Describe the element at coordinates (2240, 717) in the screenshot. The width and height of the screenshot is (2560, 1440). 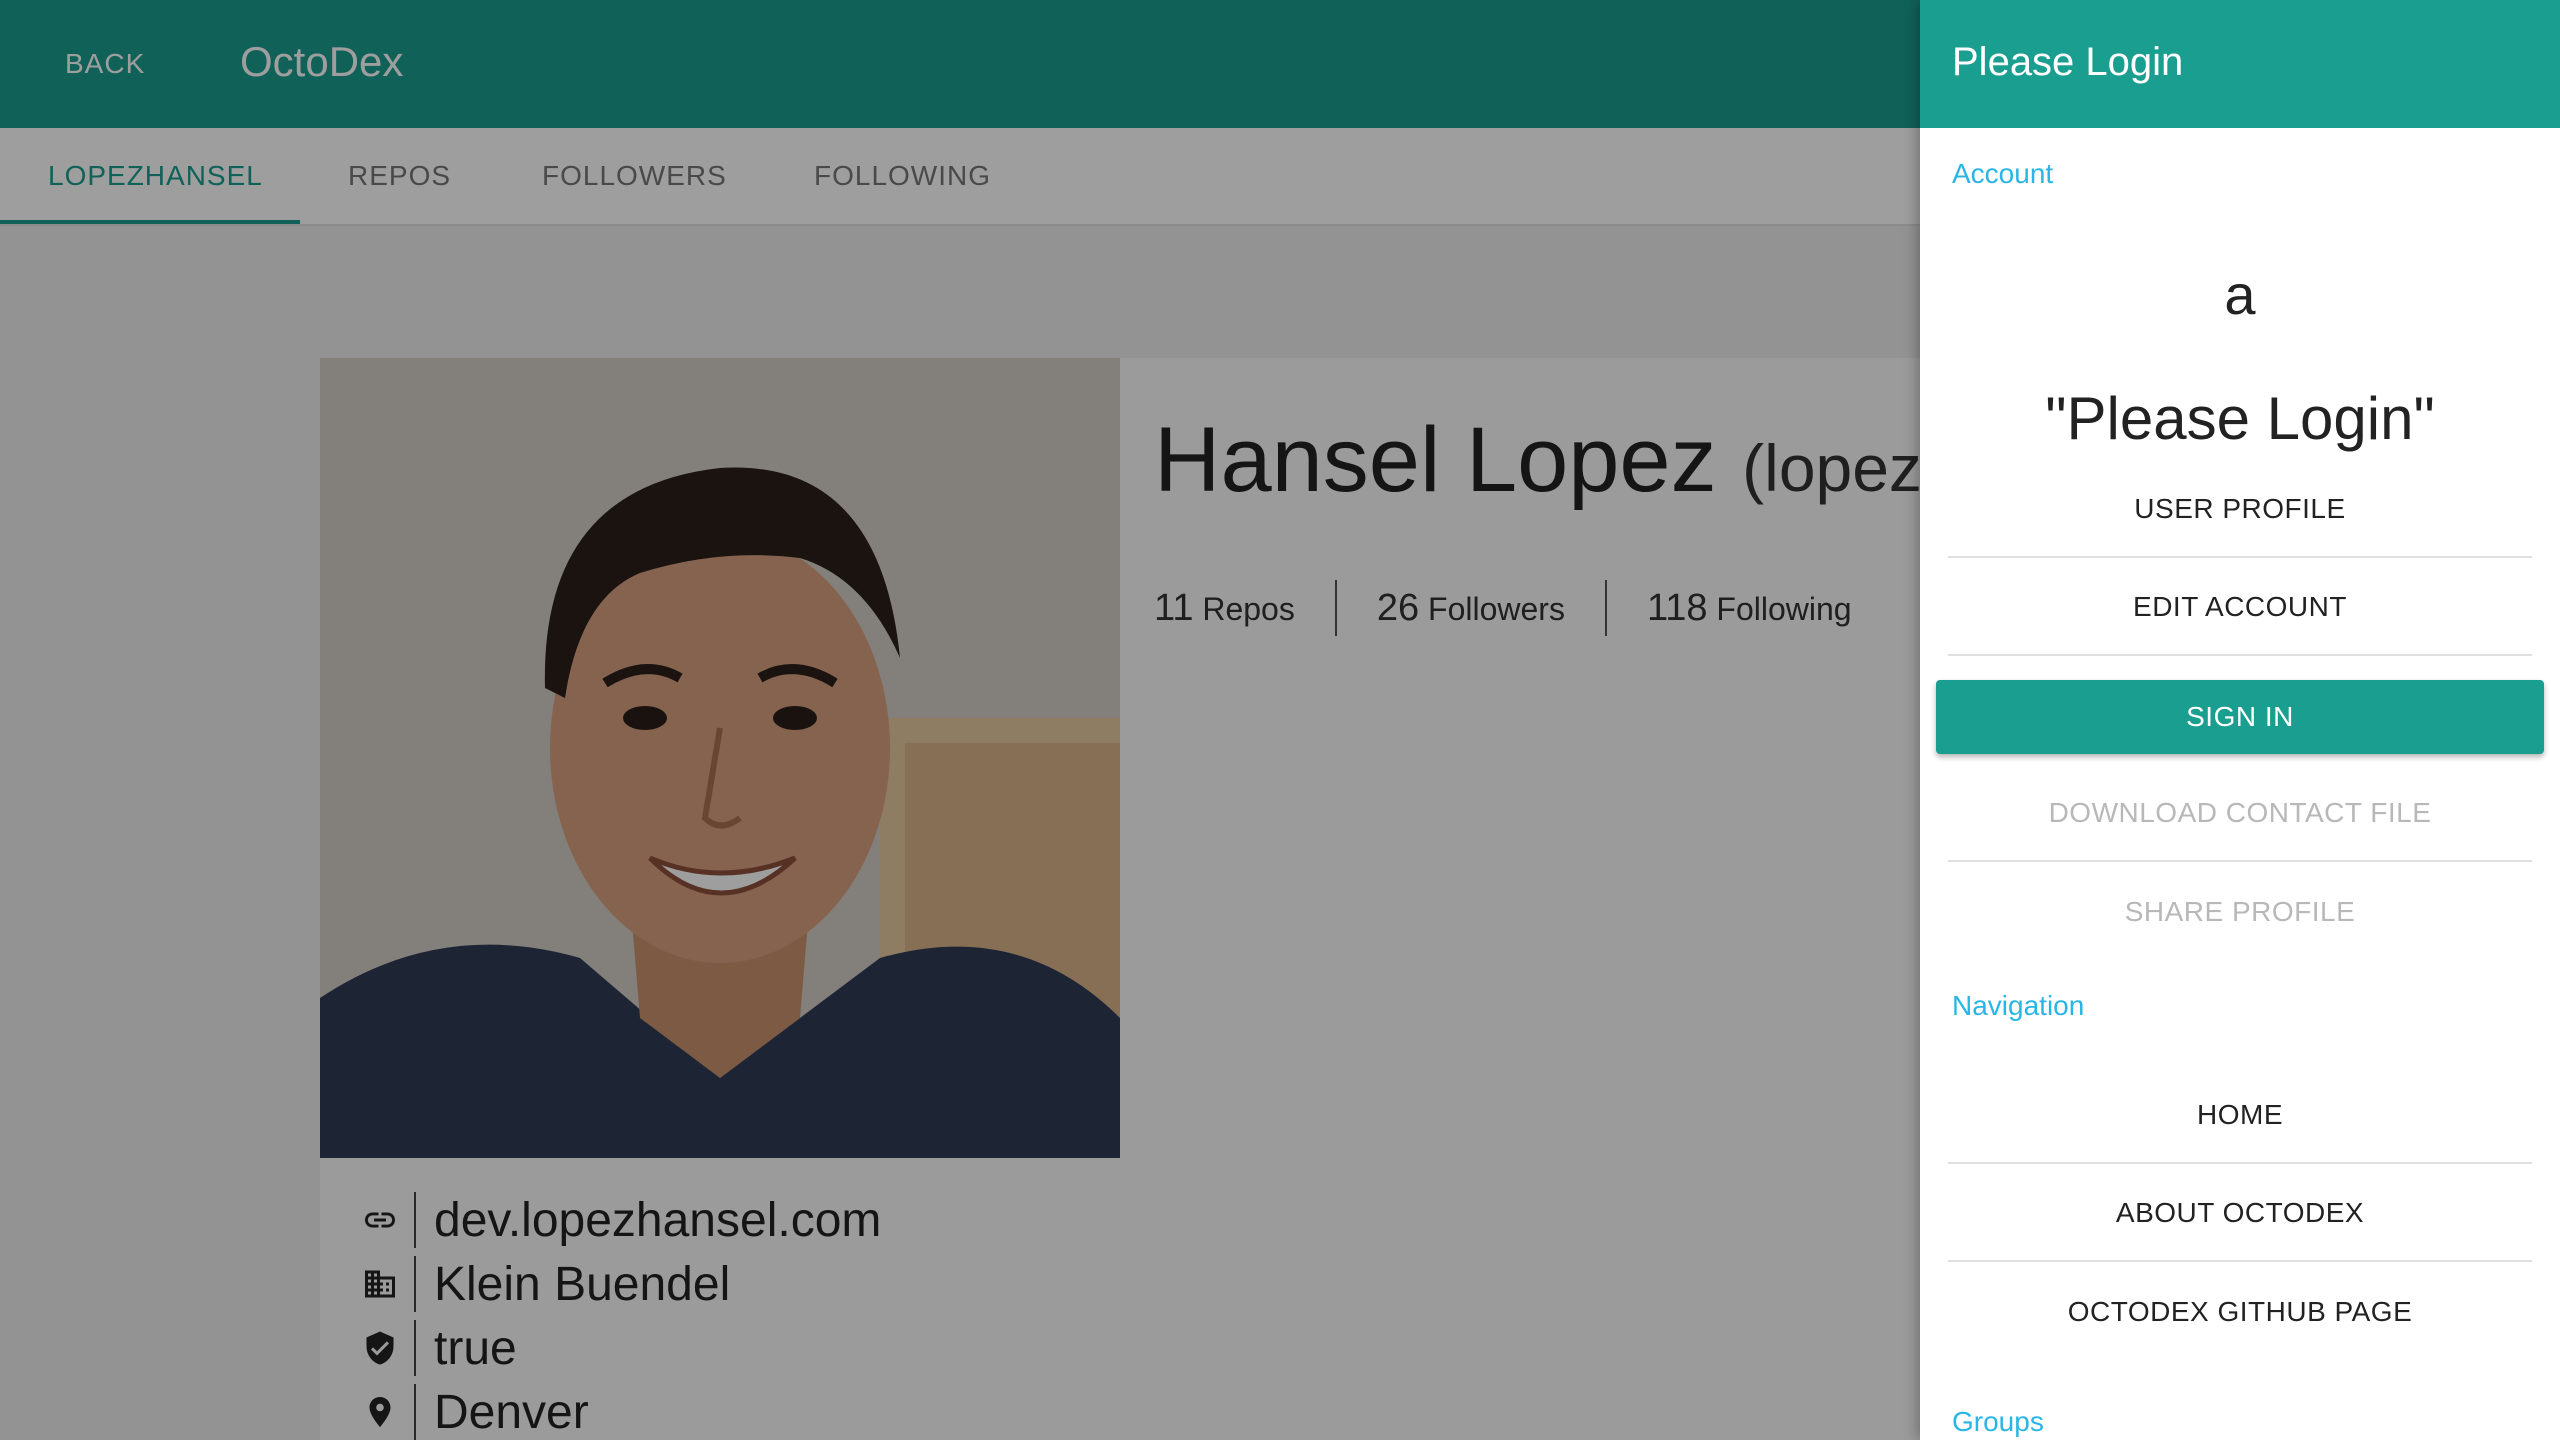
I see `sign-in-button: SIGN IN` at that location.